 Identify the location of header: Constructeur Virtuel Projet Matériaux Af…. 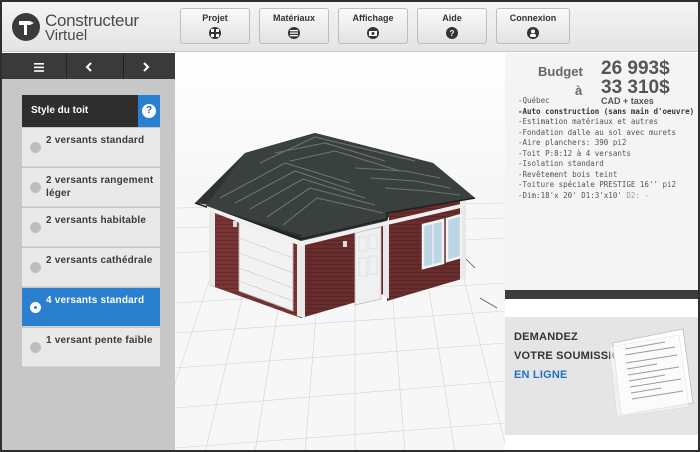
(350, 27).